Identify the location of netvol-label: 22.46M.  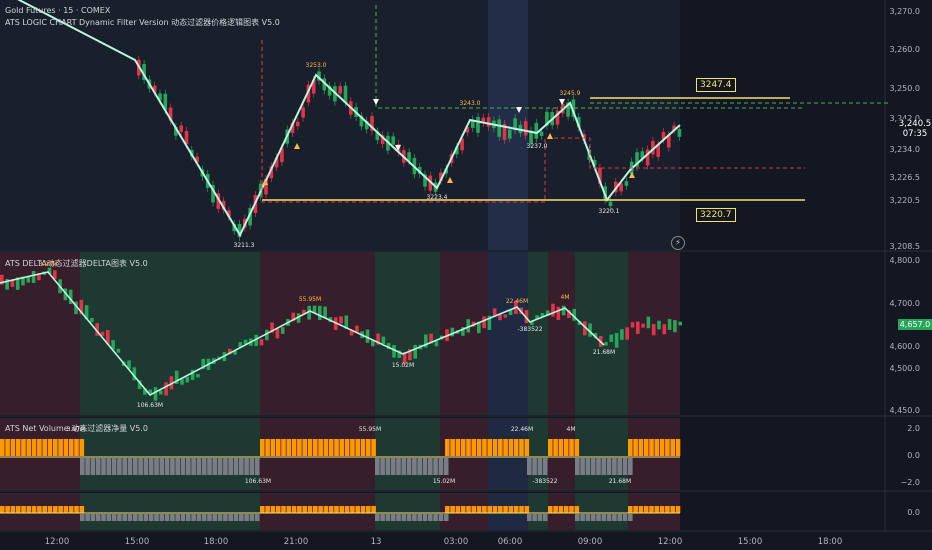
(522, 429).